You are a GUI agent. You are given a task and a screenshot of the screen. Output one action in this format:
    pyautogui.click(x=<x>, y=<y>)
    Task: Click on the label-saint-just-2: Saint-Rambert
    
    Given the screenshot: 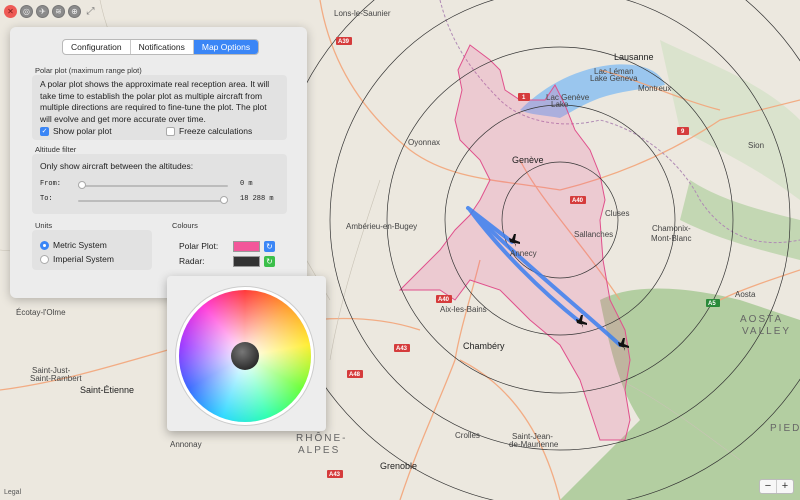 What is the action you would take?
    pyautogui.click(x=56, y=378)
    